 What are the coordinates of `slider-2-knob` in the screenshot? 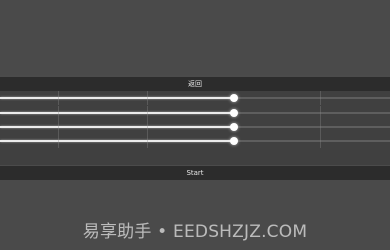 It's located at (234, 113).